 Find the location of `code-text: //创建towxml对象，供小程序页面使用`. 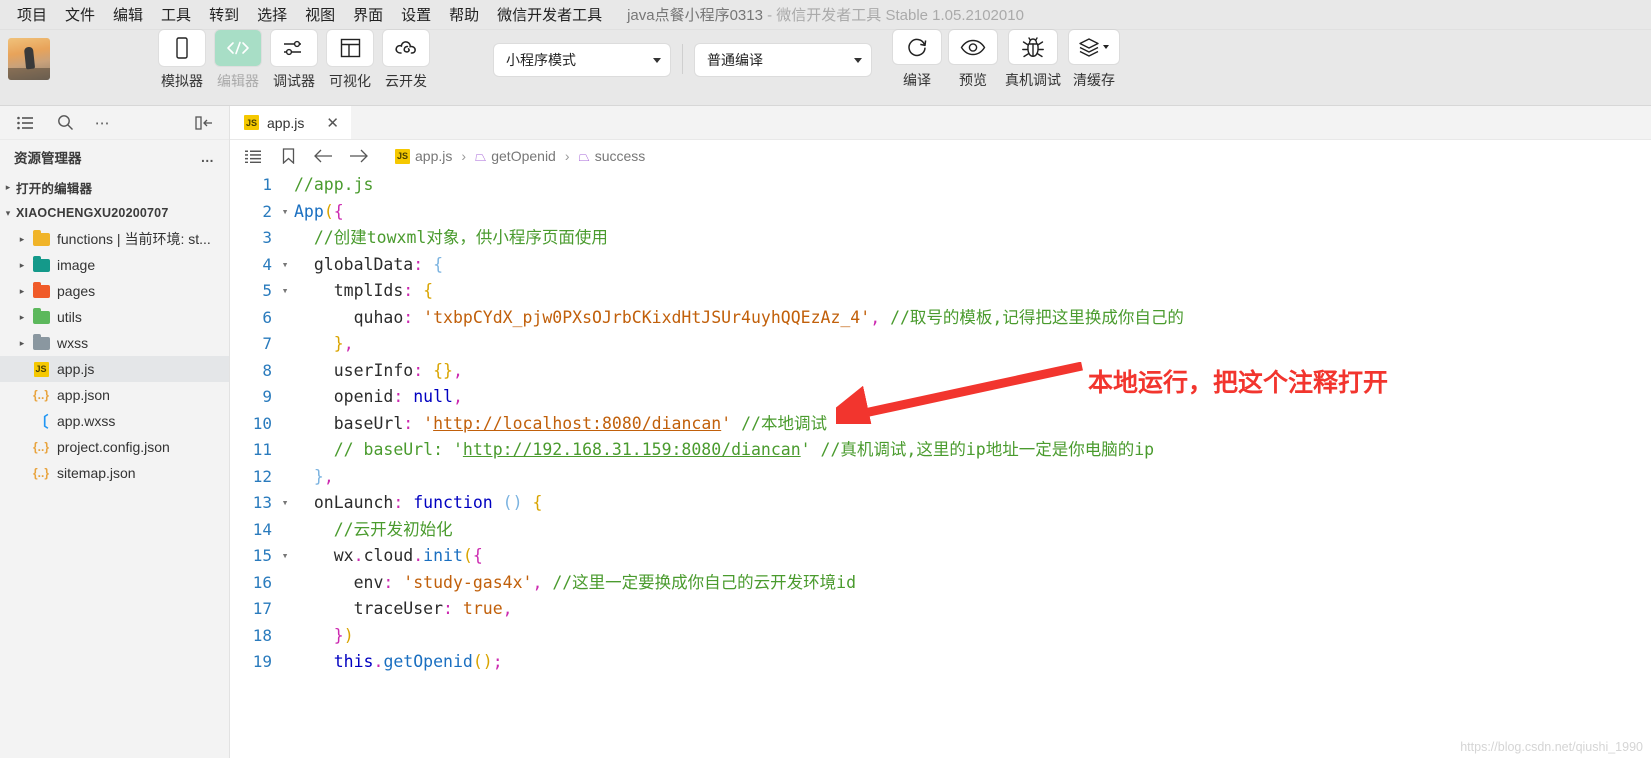

code-text: //创建towxml对象，供小程序页面使用 is located at coordinates (460, 237).